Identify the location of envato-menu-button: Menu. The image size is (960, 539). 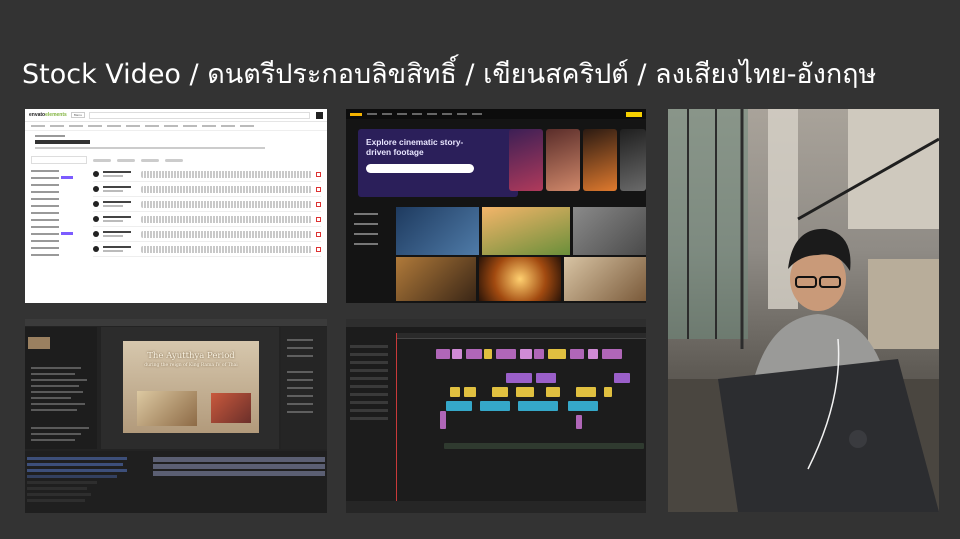
(78, 115).